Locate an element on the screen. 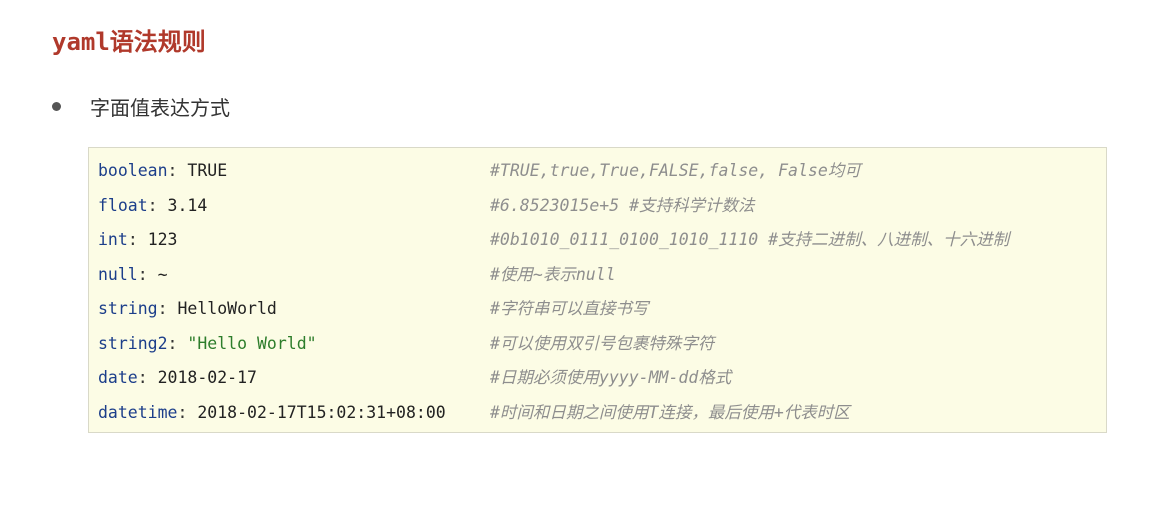  page-title: yaml语法规则 is located at coordinates (129, 42).